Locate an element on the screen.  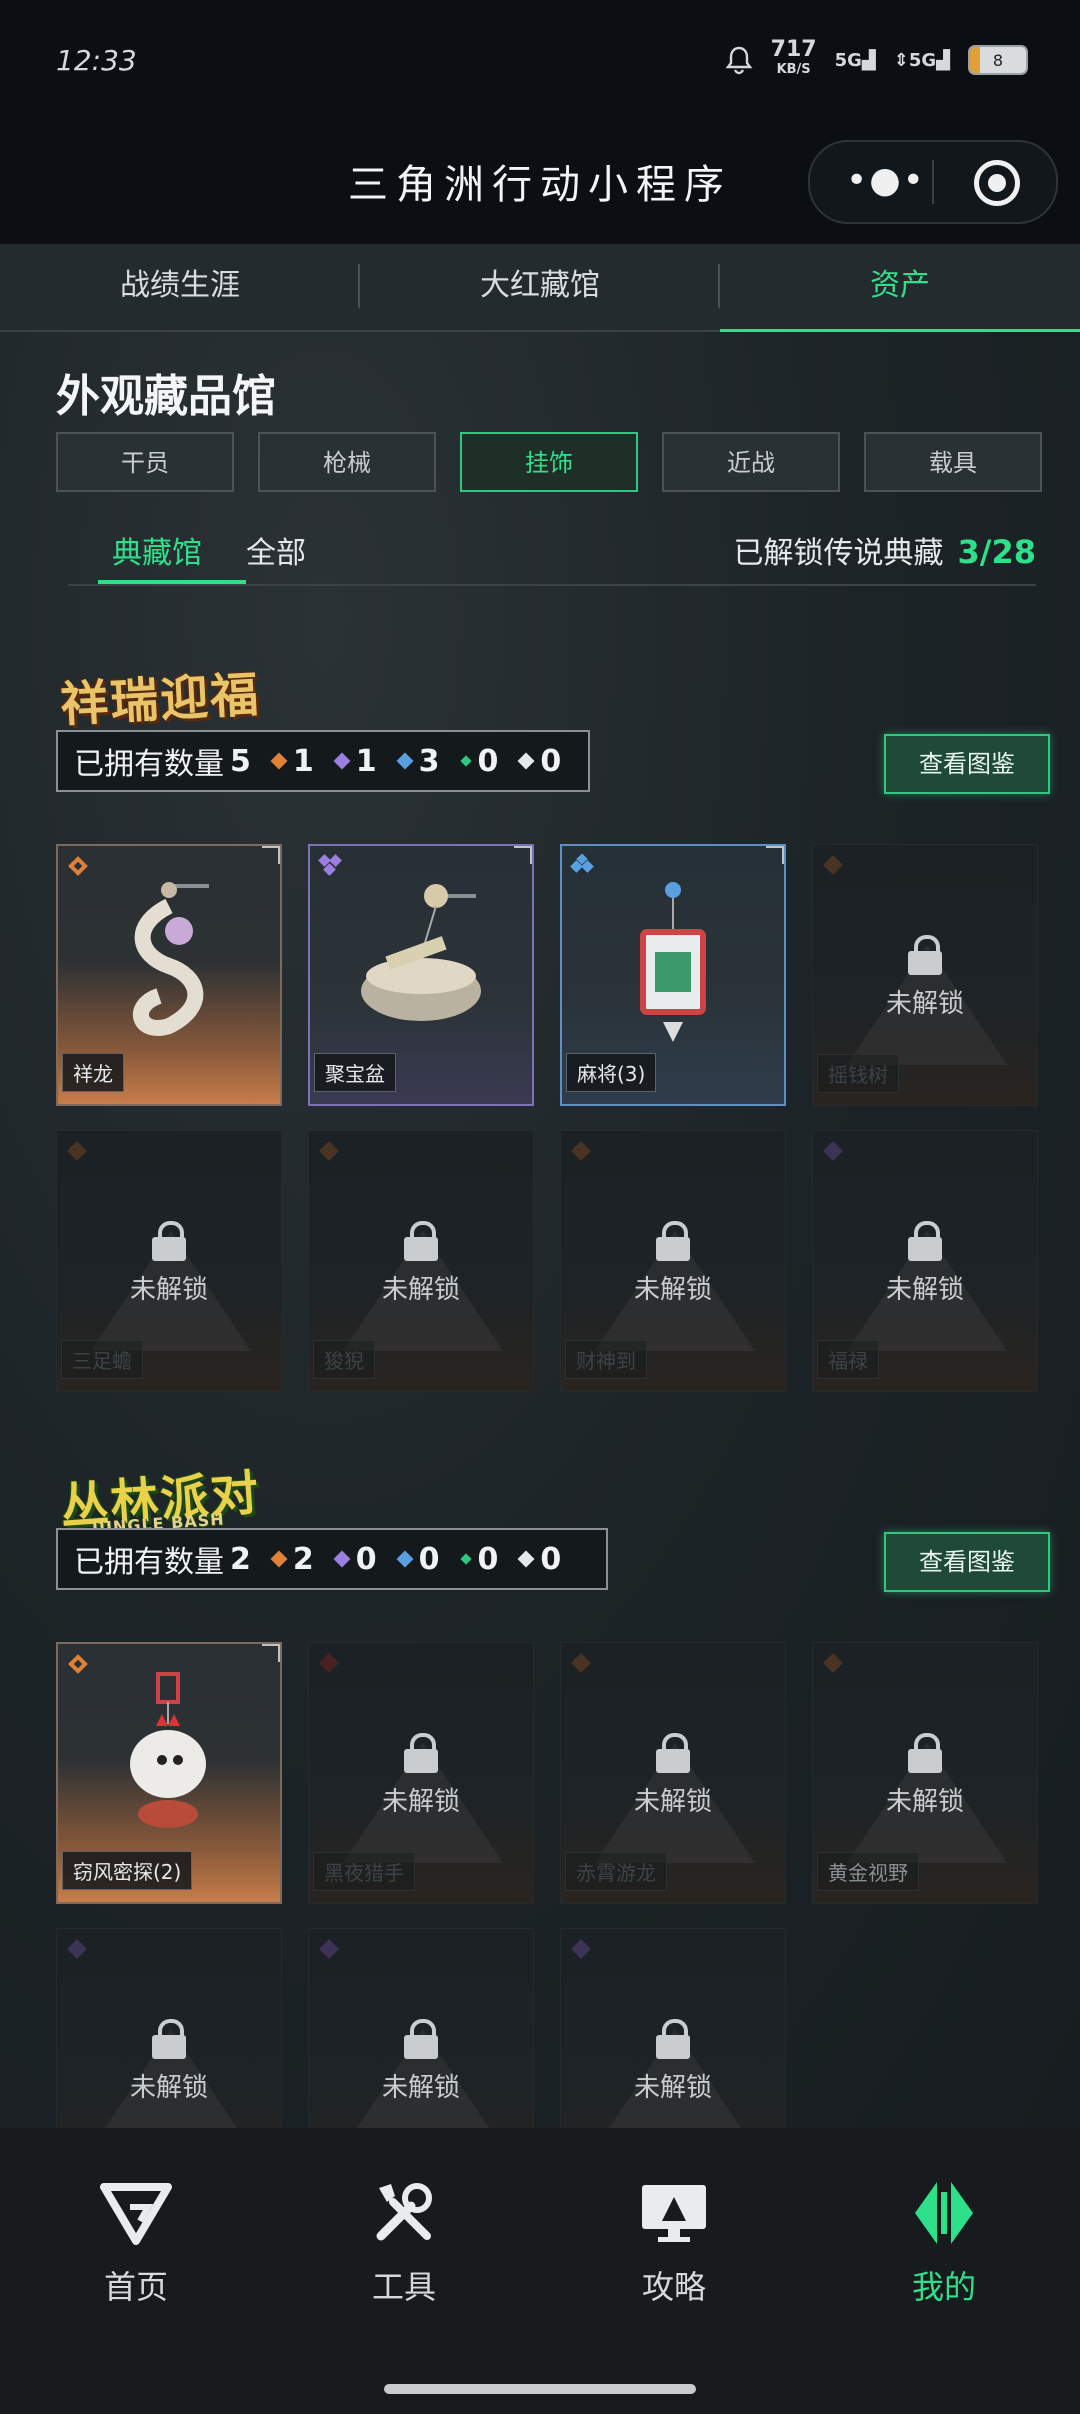
delta-logo-icon is located at coordinates (136, 2214).